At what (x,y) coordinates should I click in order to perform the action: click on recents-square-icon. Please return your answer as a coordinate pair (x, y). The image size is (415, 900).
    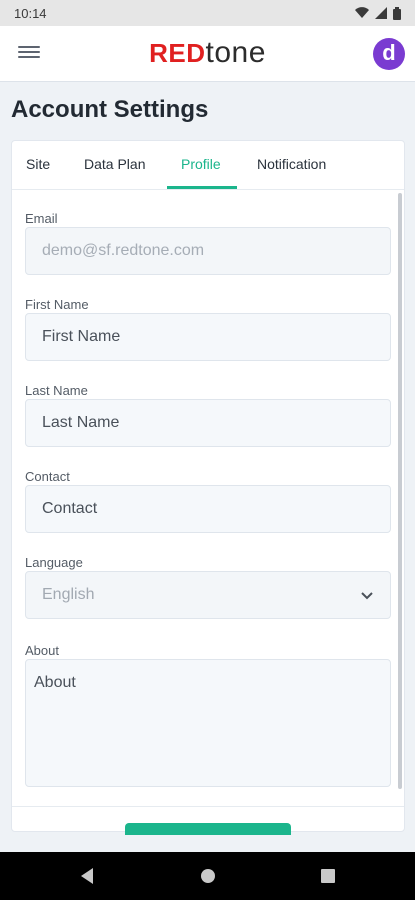
    Looking at the image, I should click on (328, 876).